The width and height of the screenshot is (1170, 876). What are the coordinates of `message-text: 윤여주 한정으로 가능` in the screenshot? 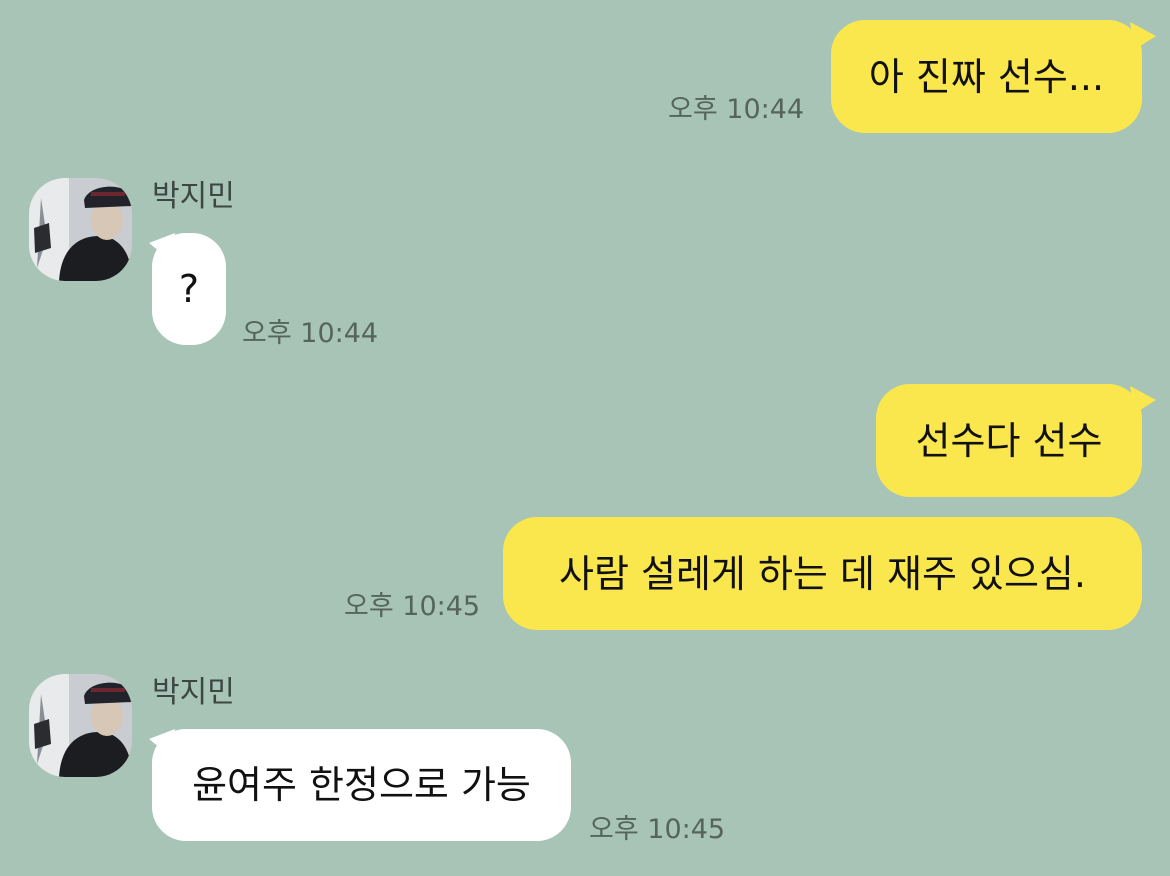 It's located at (361, 785).